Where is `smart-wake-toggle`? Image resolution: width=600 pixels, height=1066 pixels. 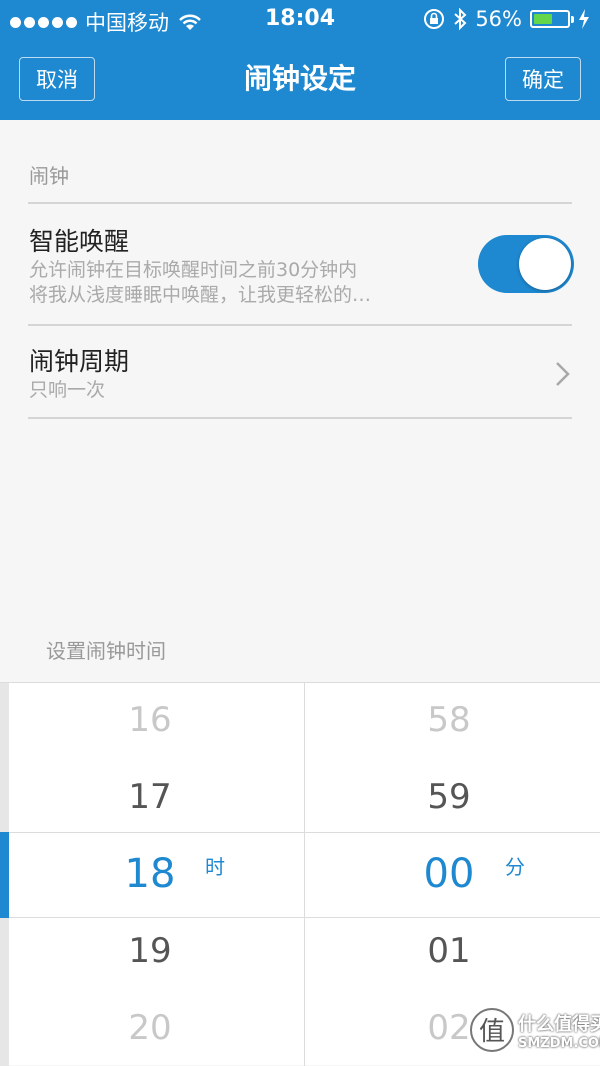
smart-wake-toggle is located at coordinates (526, 264).